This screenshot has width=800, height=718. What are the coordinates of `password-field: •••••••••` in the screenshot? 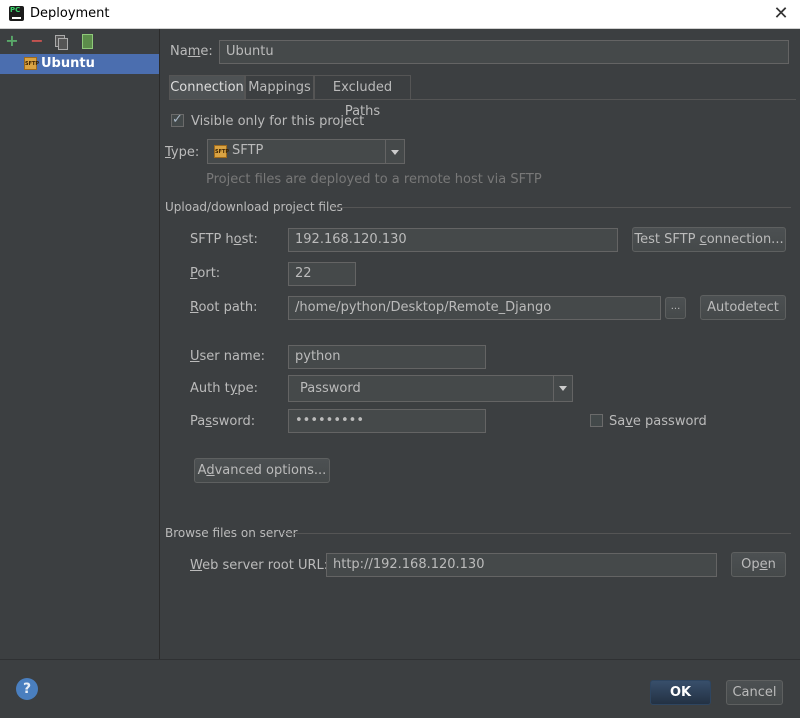 It's located at (387, 421).